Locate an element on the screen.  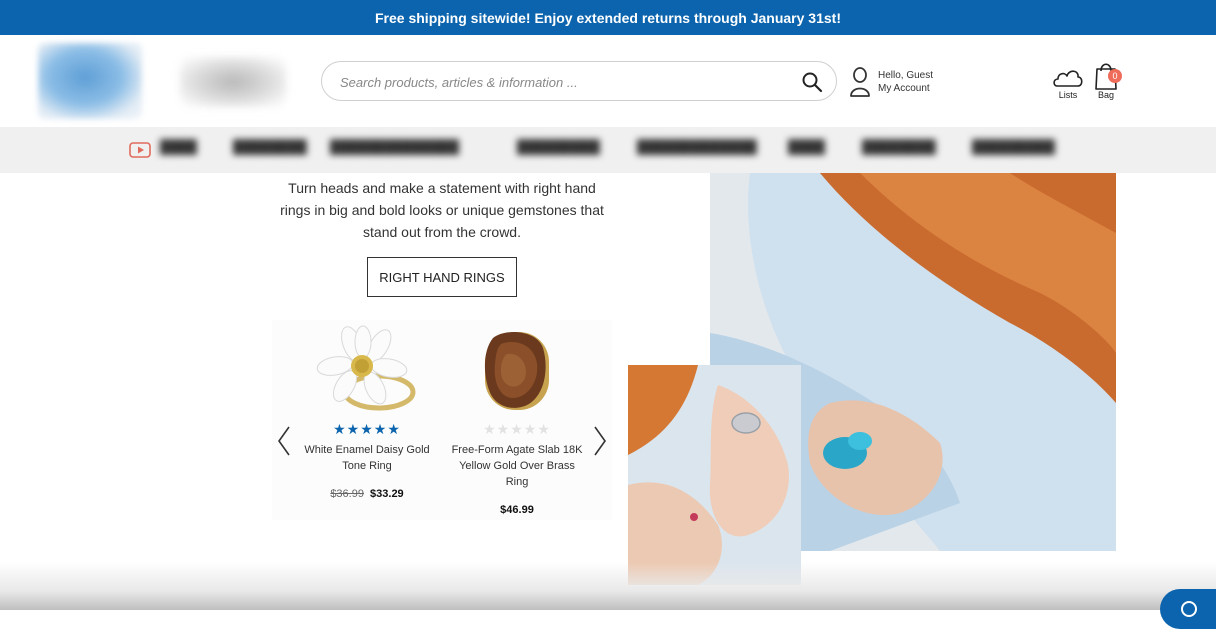
original-price: $36.99 is located at coordinates (347, 494).